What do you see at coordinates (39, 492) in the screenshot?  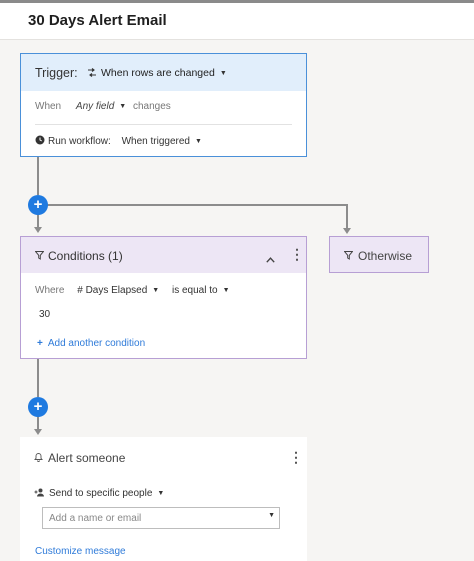 I see `add-person-icon` at bounding box center [39, 492].